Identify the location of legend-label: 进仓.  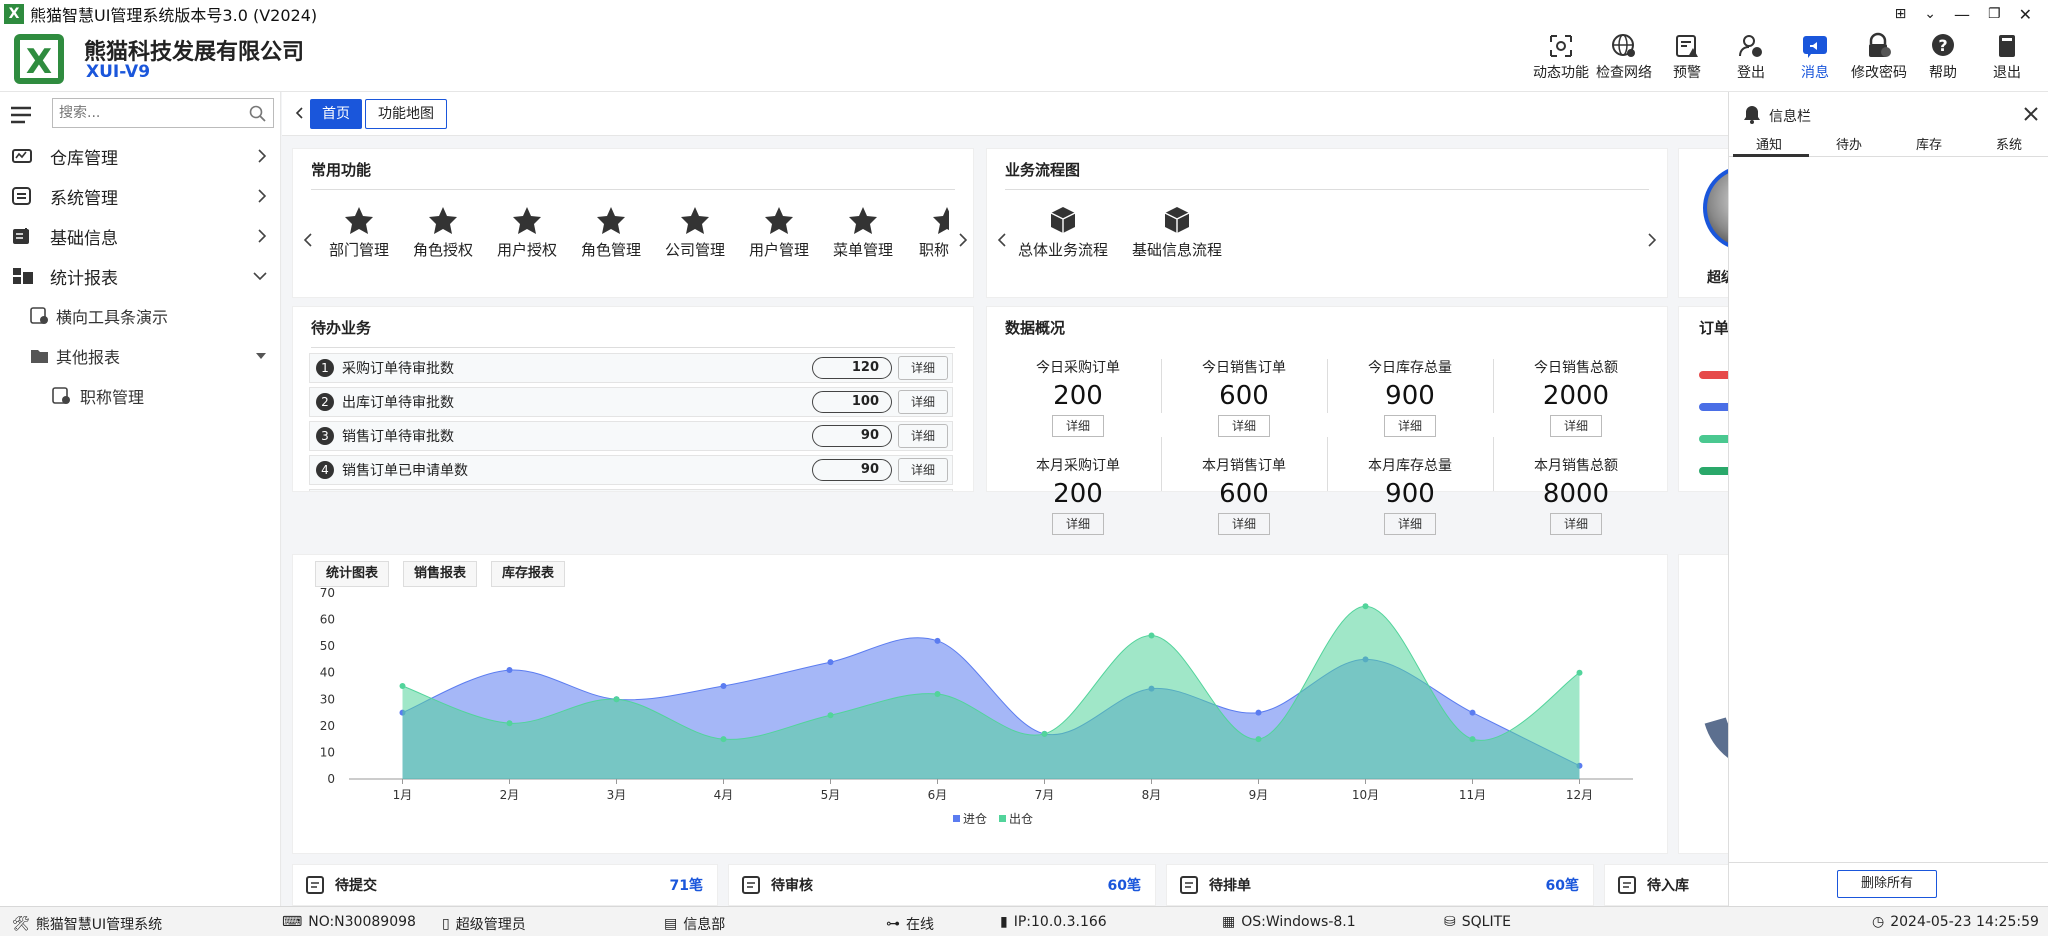
(975, 819).